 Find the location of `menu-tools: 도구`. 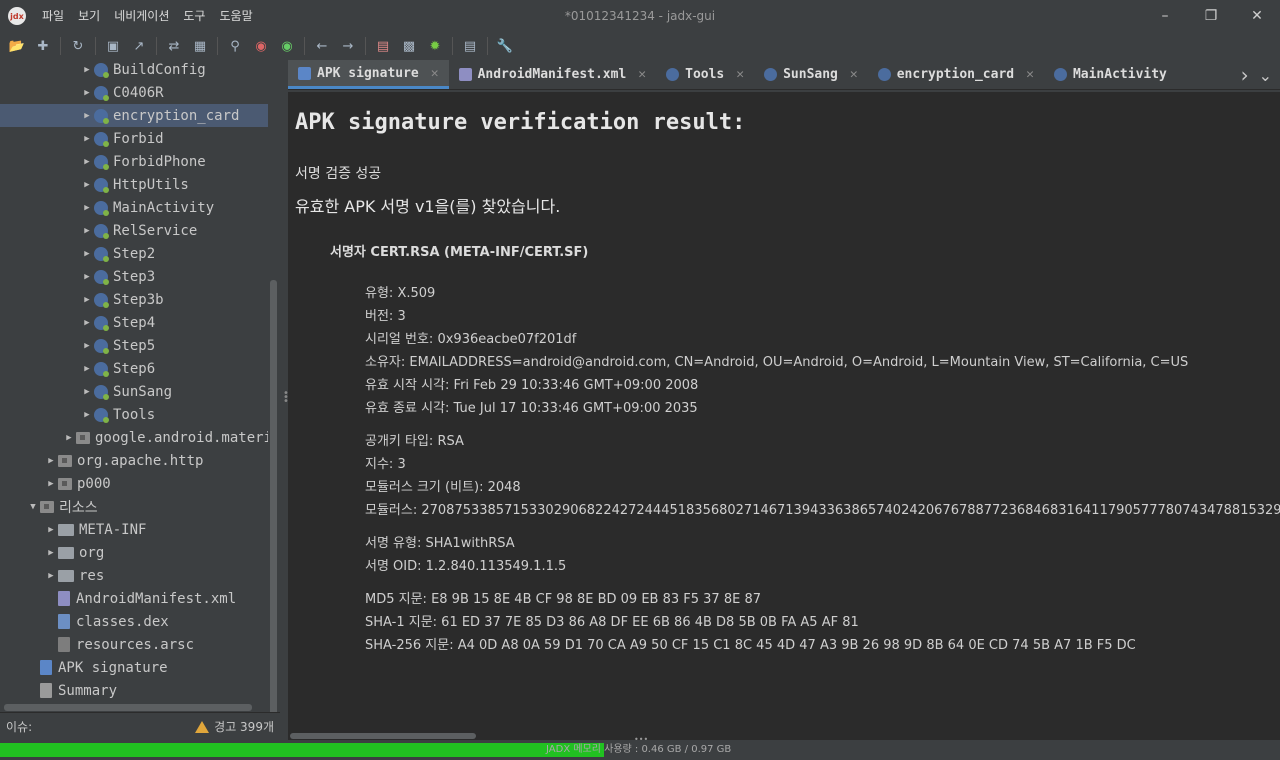

menu-tools: 도구 is located at coordinates (197, 16).